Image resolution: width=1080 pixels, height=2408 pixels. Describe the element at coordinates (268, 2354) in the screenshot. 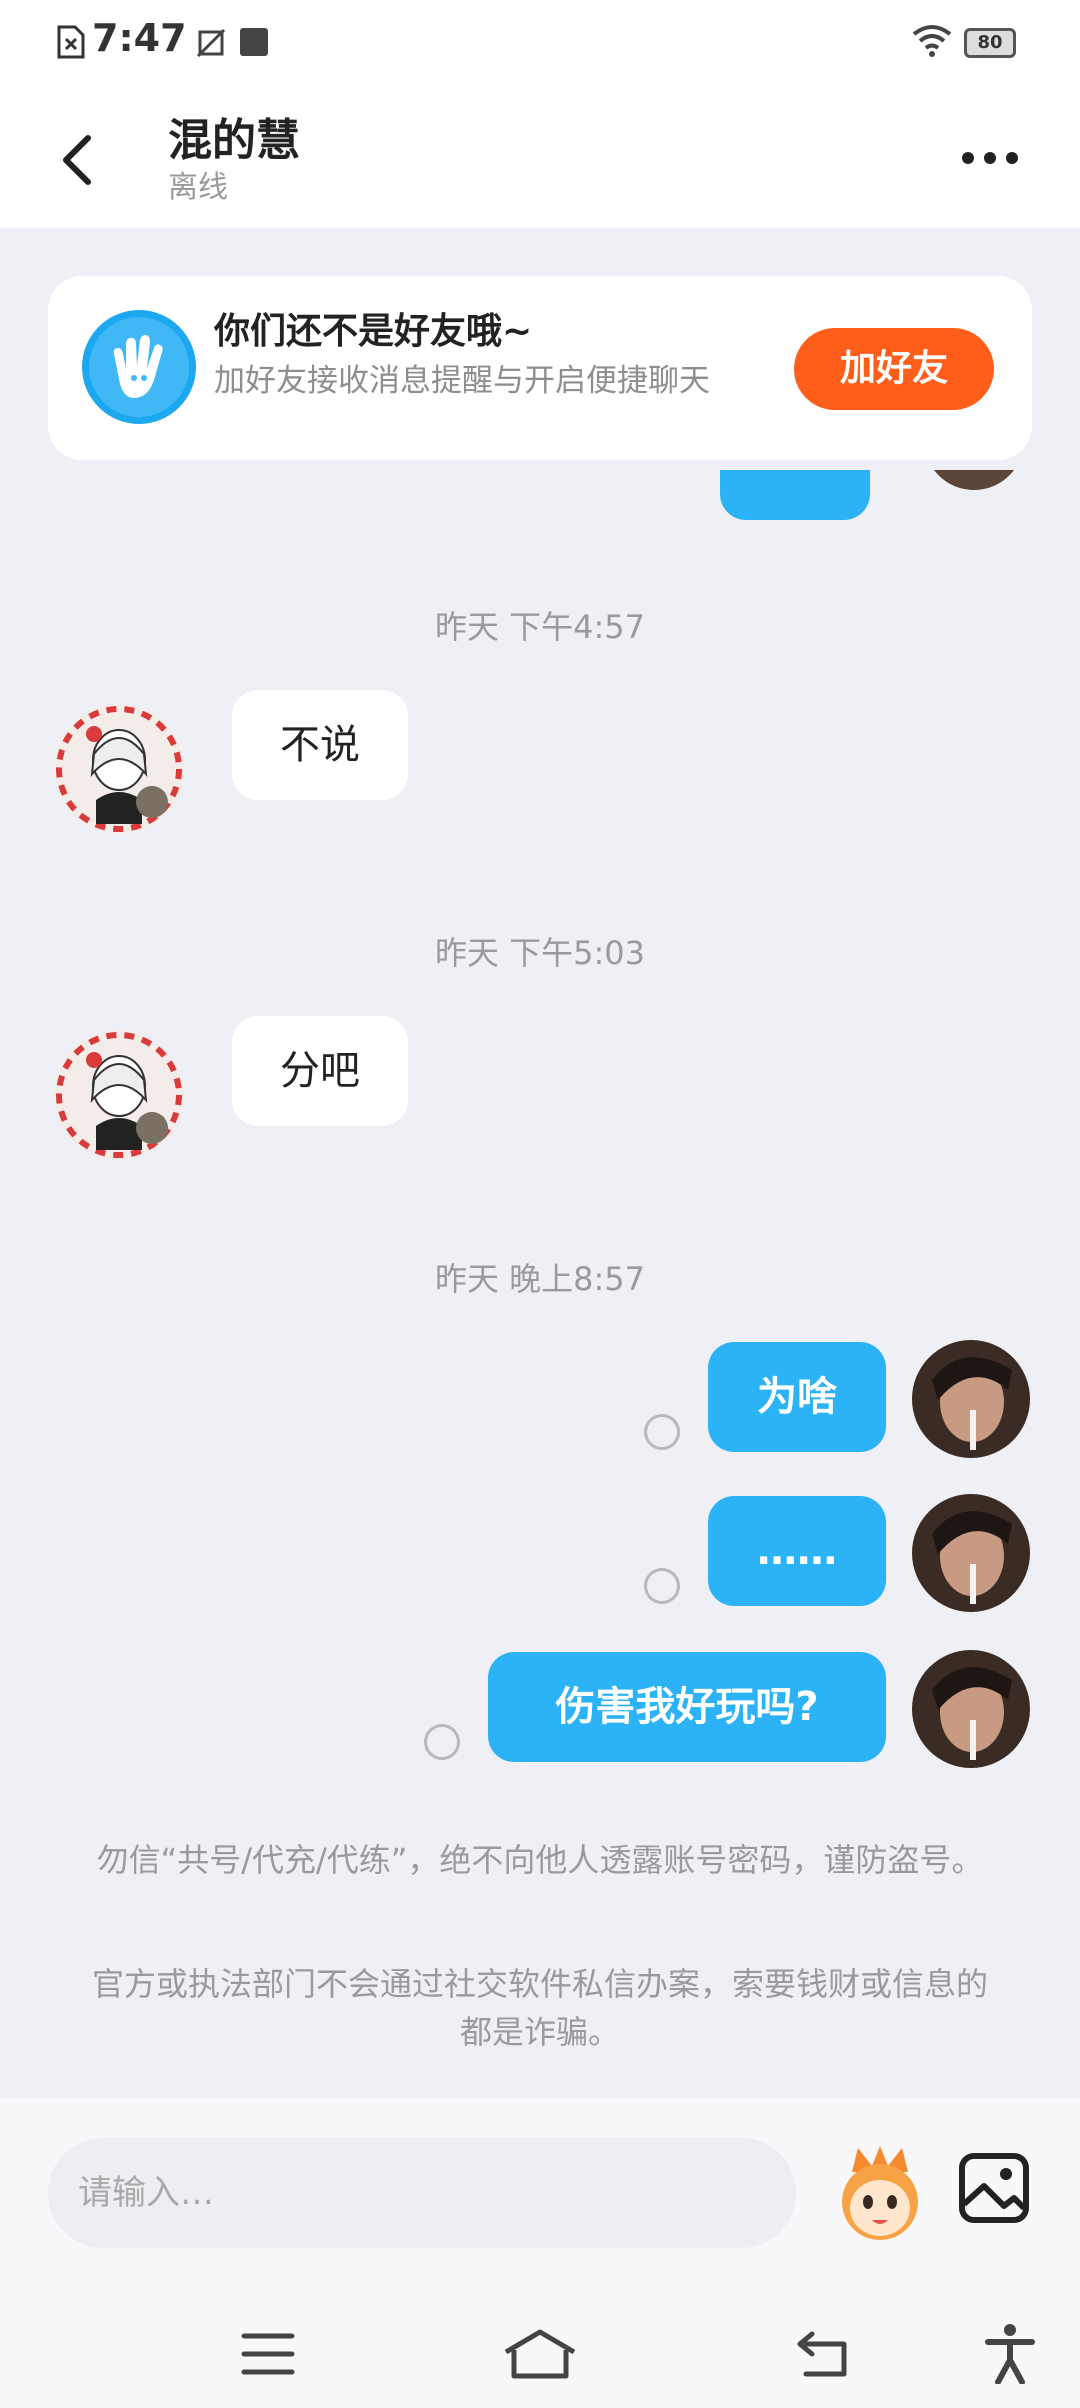

I see `menu-icon` at that location.